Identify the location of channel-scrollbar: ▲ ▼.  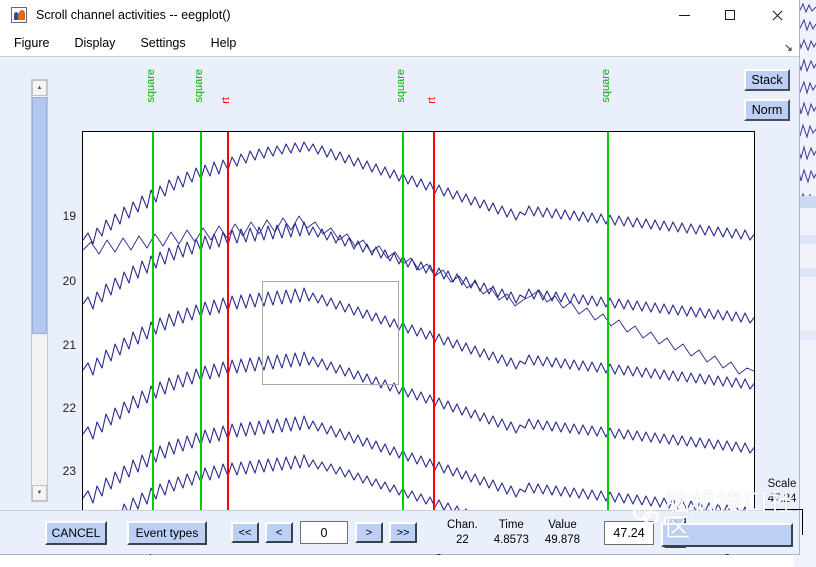
(39, 290).